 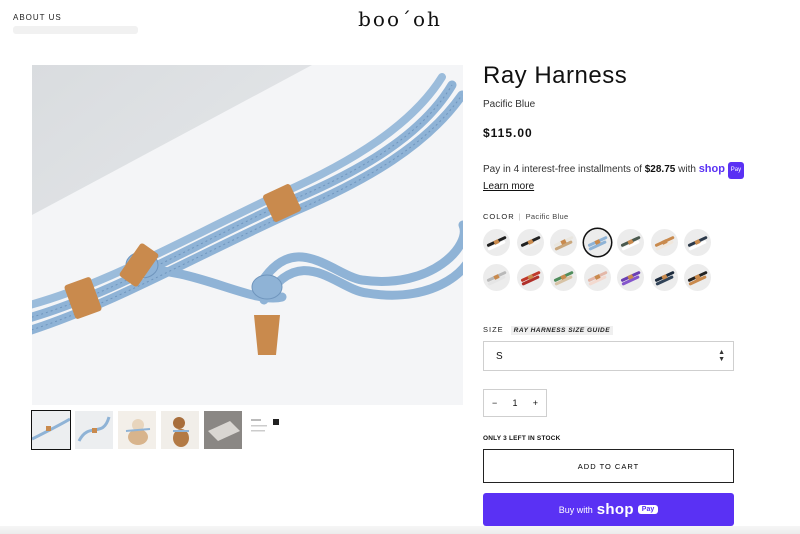 What do you see at coordinates (687, 169) in the screenshot?
I see `installments-with: with` at bounding box center [687, 169].